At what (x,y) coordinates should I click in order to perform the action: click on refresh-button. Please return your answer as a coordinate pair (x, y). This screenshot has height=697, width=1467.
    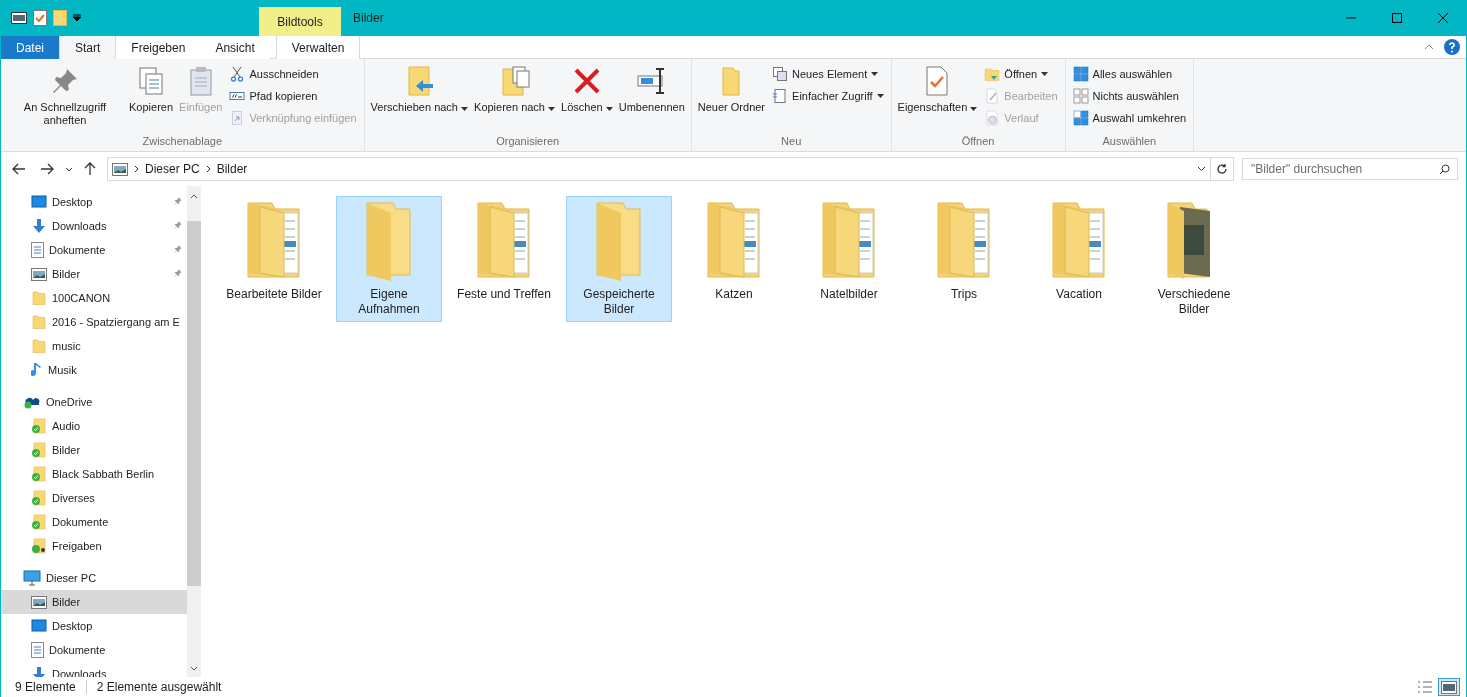
    Looking at the image, I should click on (1222, 169).